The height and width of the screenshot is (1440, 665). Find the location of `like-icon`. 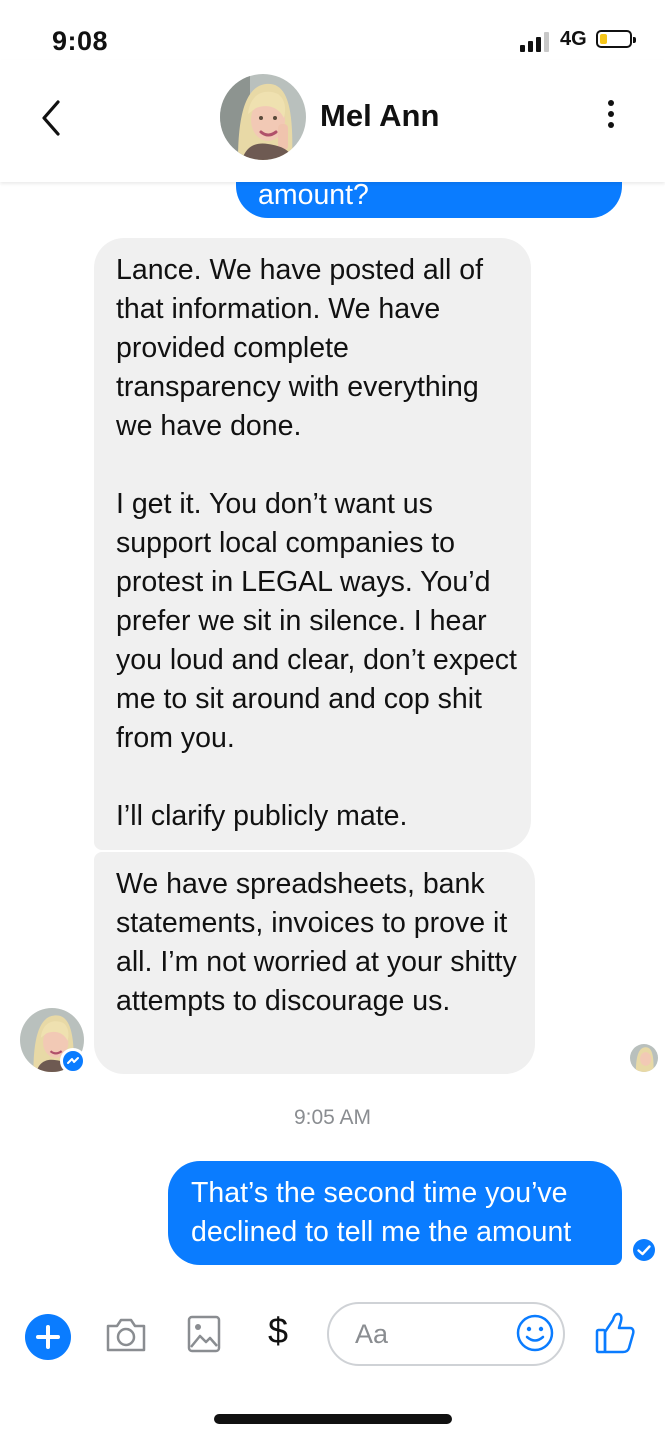

like-icon is located at coordinates (615, 1333).